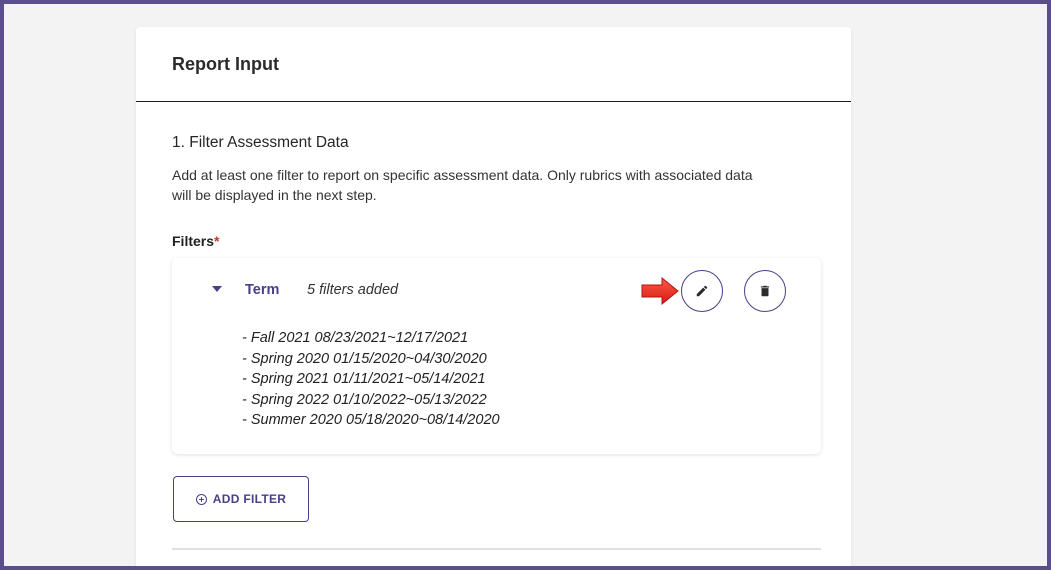 Image resolution: width=1051 pixels, height=570 pixels. What do you see at coordinates (364, 358) in the screenshot?
I see `list-item: - Spring 2020 01/15/2020~04/30/2020` at bounding box center [364, 358].